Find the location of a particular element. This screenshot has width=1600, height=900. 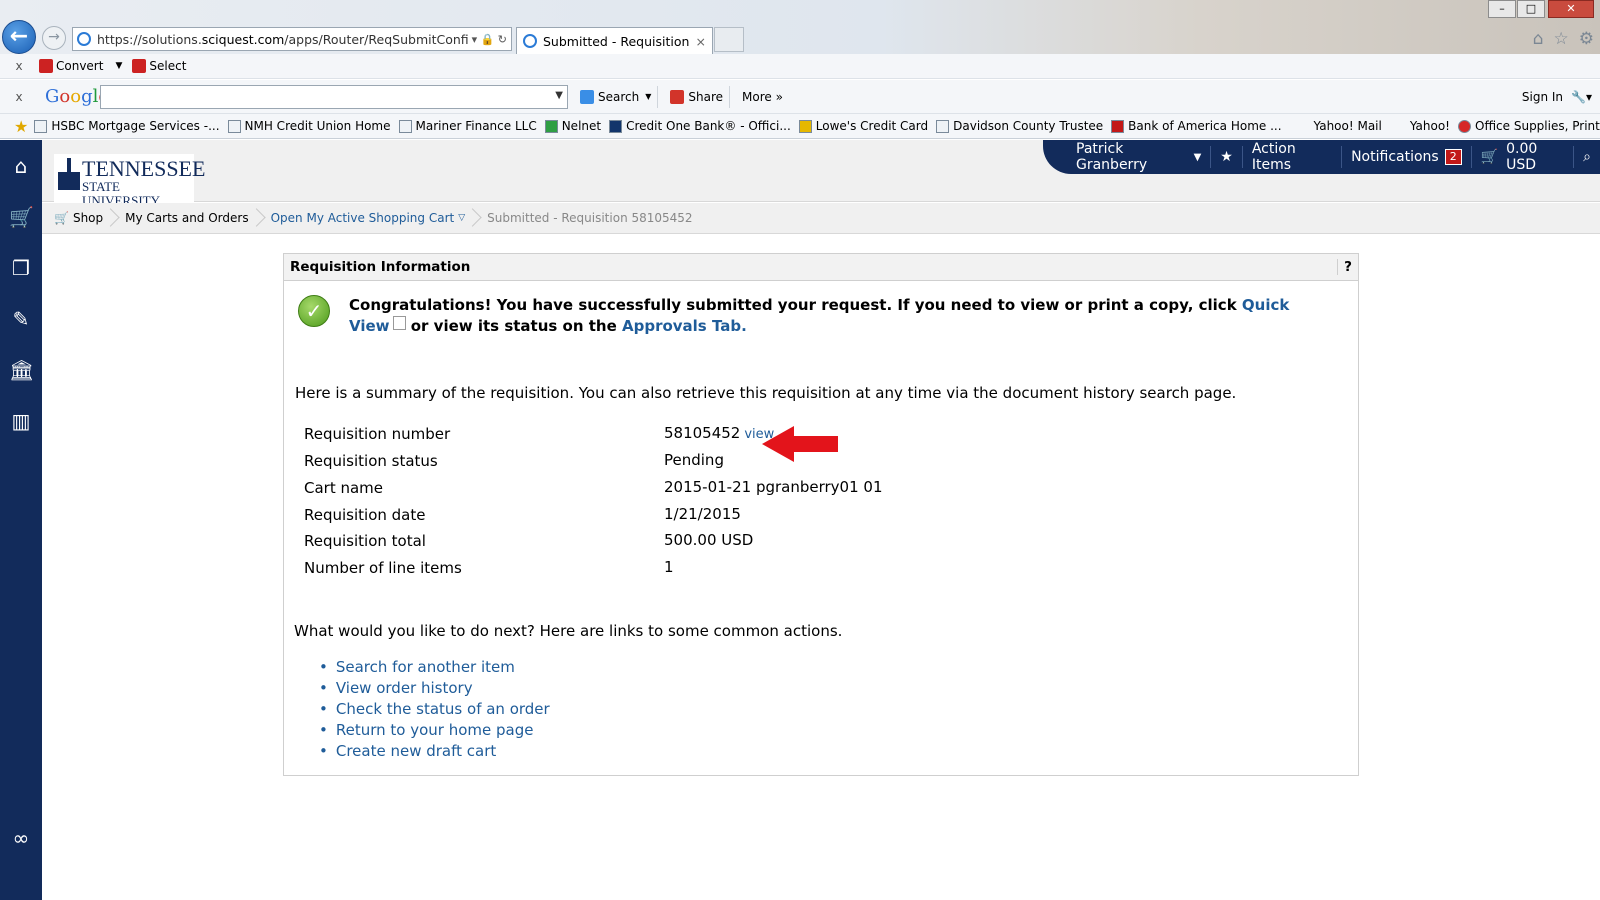

return-home-link: Return to your home page is located at coordinates (435, 730).